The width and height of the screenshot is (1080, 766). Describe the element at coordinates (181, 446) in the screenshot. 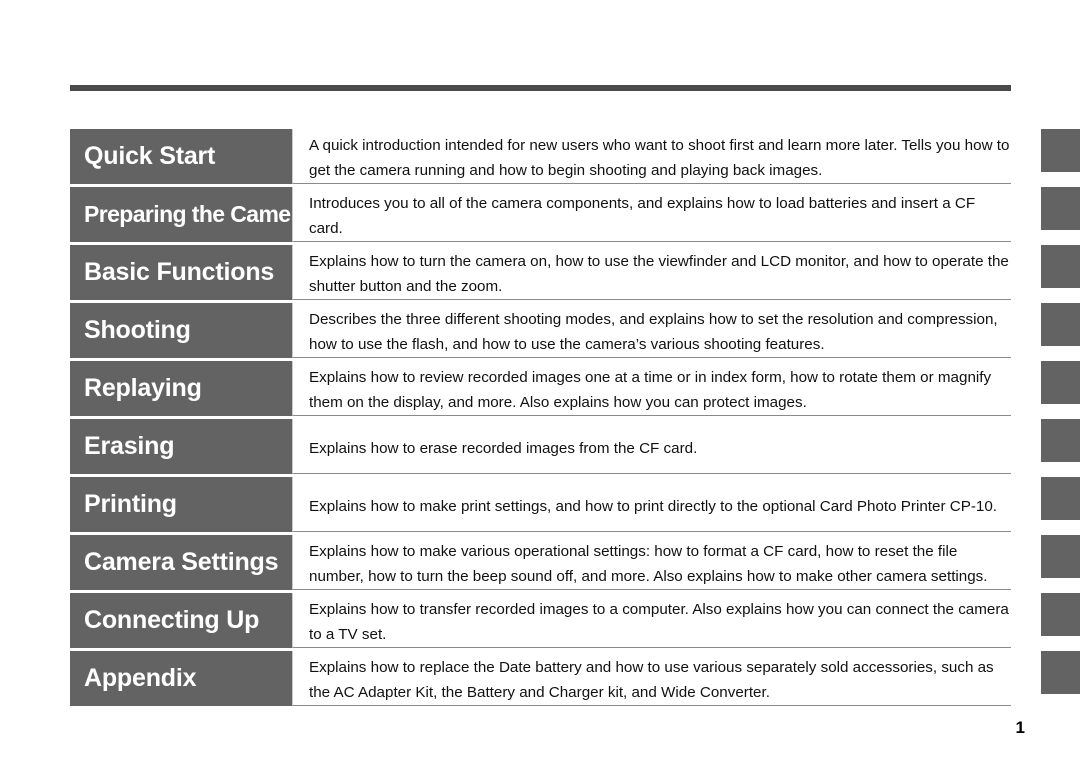

I see `section-label-erasing: Erasing` at that location.